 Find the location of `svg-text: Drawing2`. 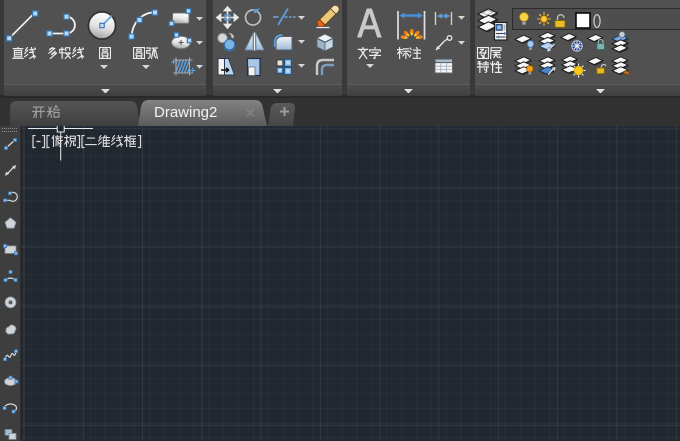

svg-text: Drawing2 is located at coordinates (185, 112).